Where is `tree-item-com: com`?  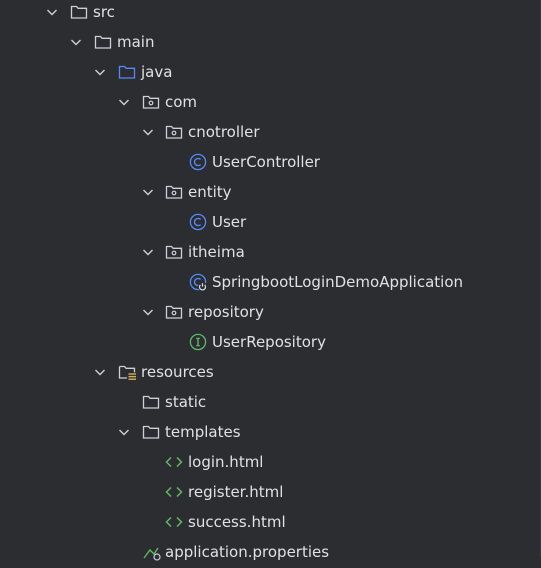 tree-item-com: com is located at coordinates (270, 103).